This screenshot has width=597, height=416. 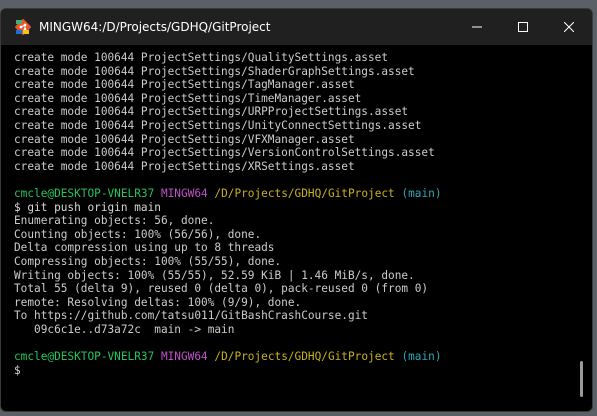 I want to click on close-icon, so click(x=569, y=27).